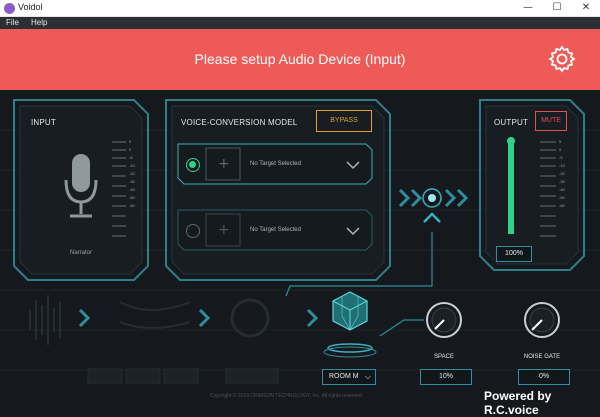 The image size is (600, 417). Describe the element at coordinates (551, 121) in the screenshot. I see `mute-button: MUTE` at that location.